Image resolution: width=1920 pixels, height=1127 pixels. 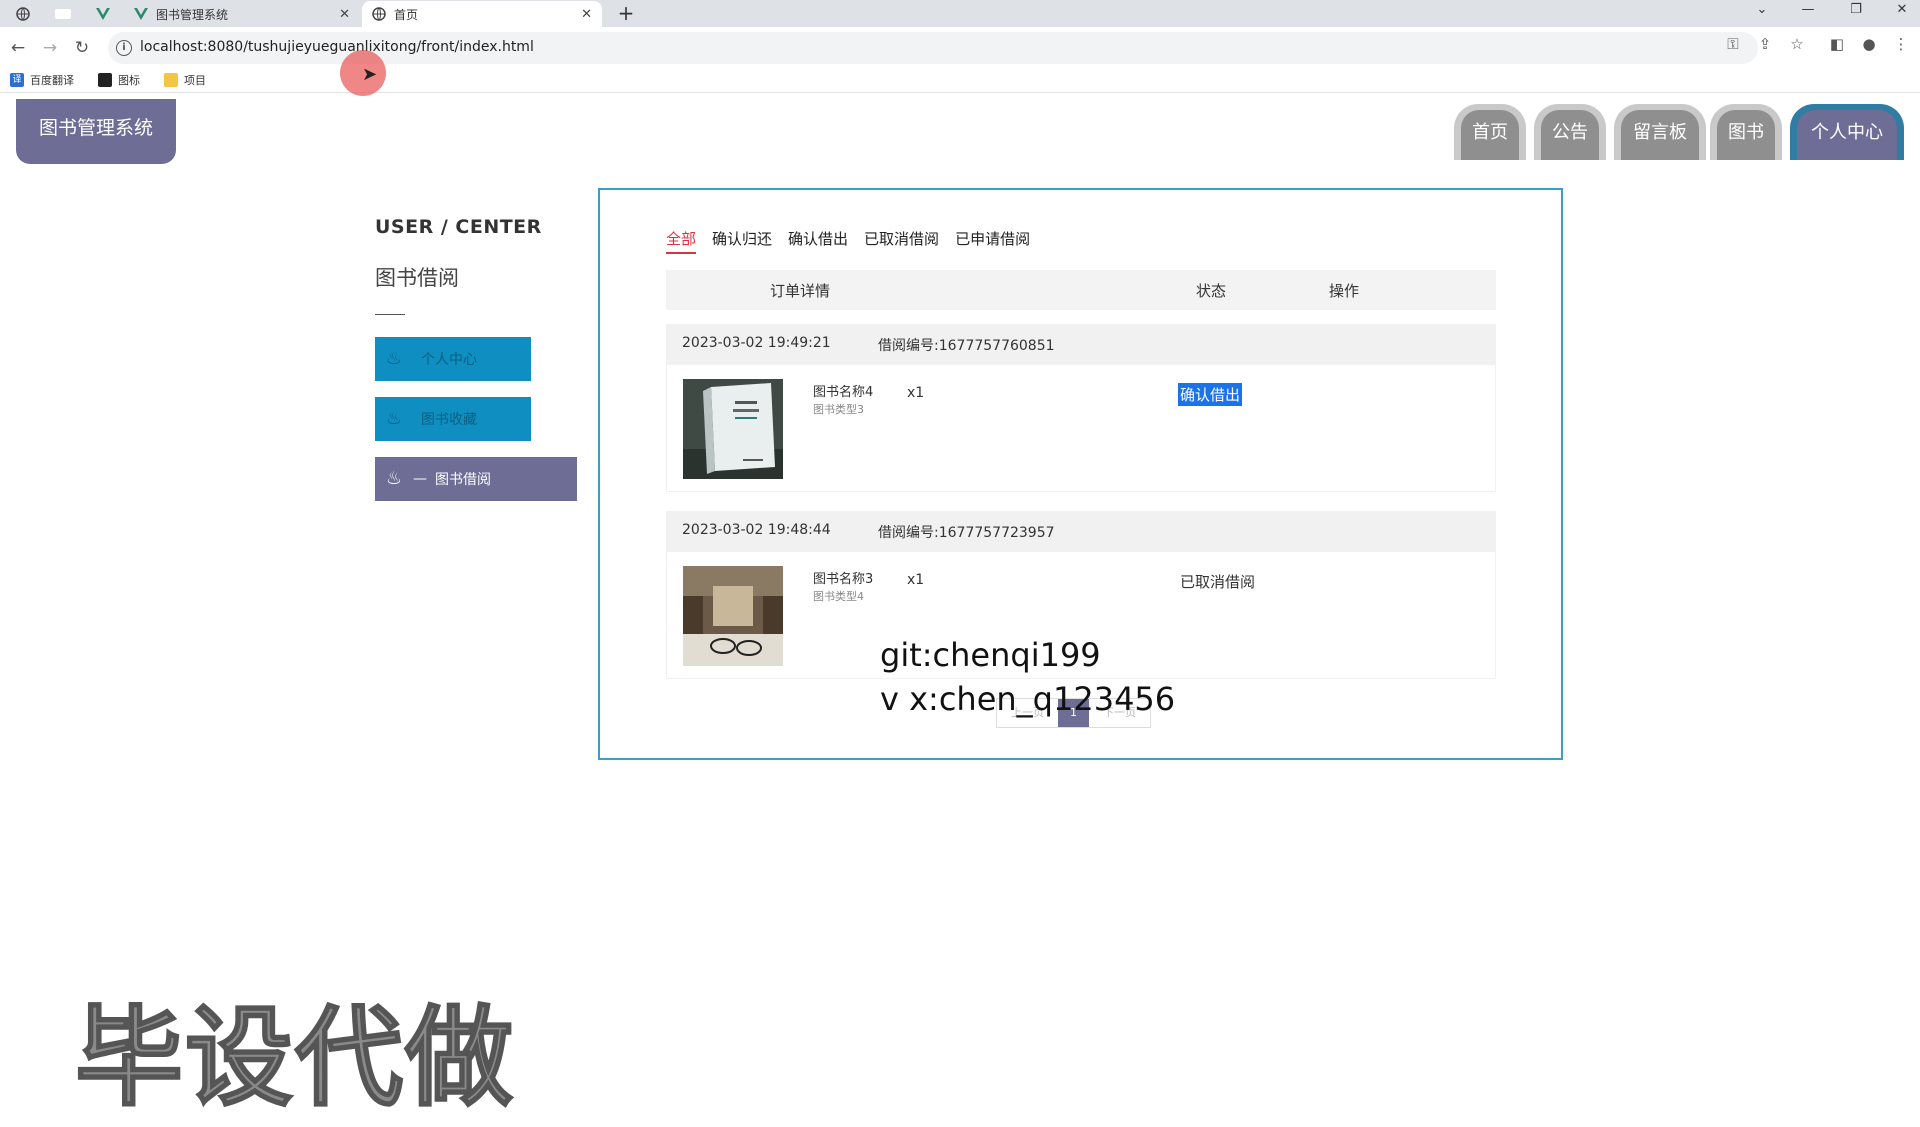 What do you see at coordinates (966, 533) in the screenshot?
I see `order-code: 借阅编号:1677757723957` at bounding box center [966, 533].